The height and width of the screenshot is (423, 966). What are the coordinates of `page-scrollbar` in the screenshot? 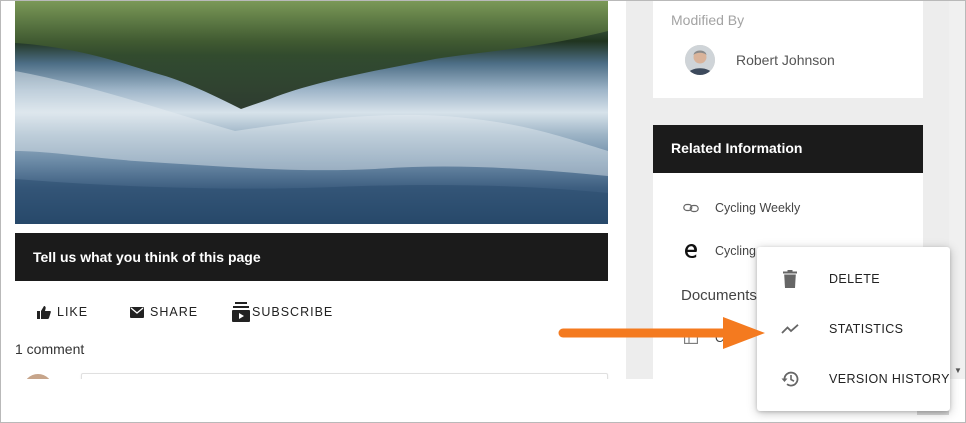 It's located at (957, 190).